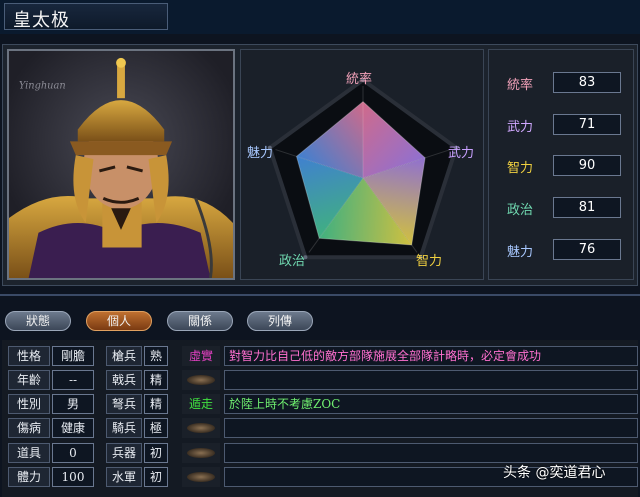 Image resolution: width=640 pixels, height=497 pixels. I want to click on character-name: 皇太极, so click(86, 17).